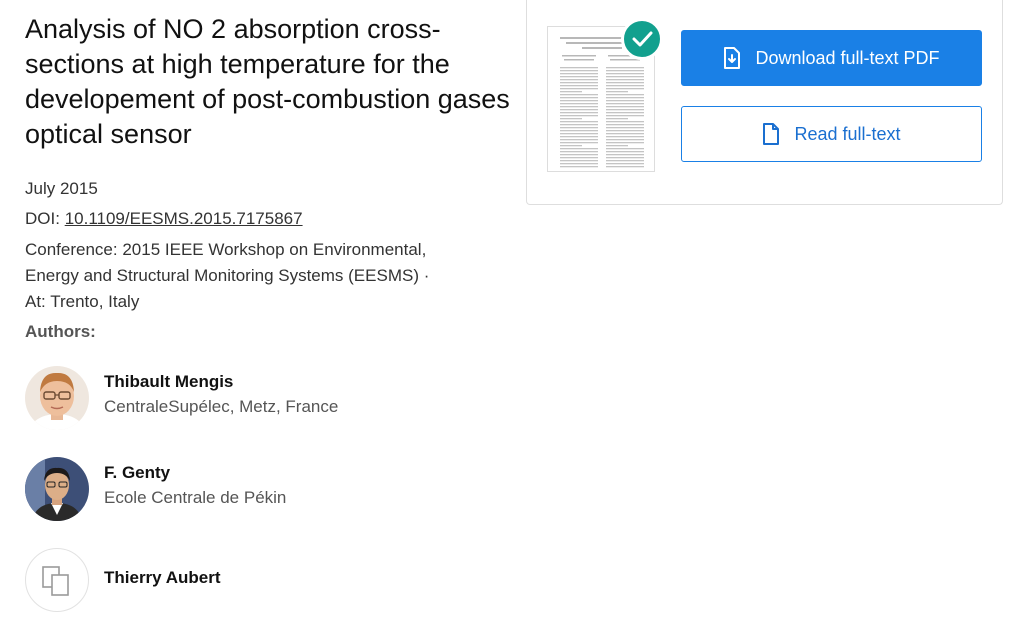 The height and width of the screenshot is (620, 1024). I want to click on authors-heading: Authors:, so click(60, 331).